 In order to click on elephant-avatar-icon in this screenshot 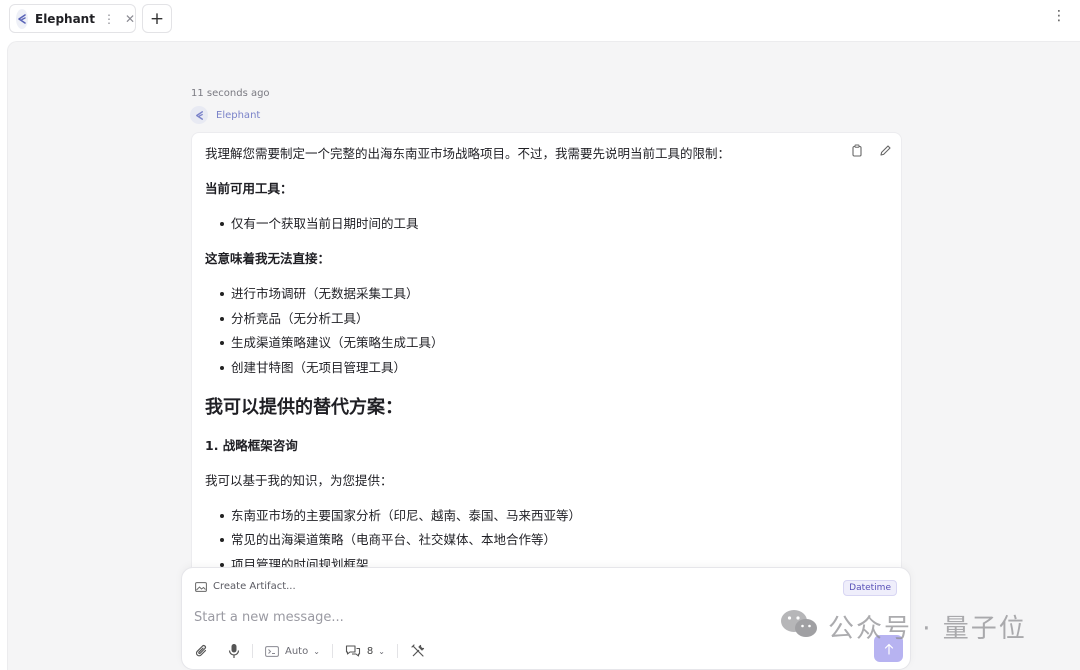, I will do `click(199, 115)`.